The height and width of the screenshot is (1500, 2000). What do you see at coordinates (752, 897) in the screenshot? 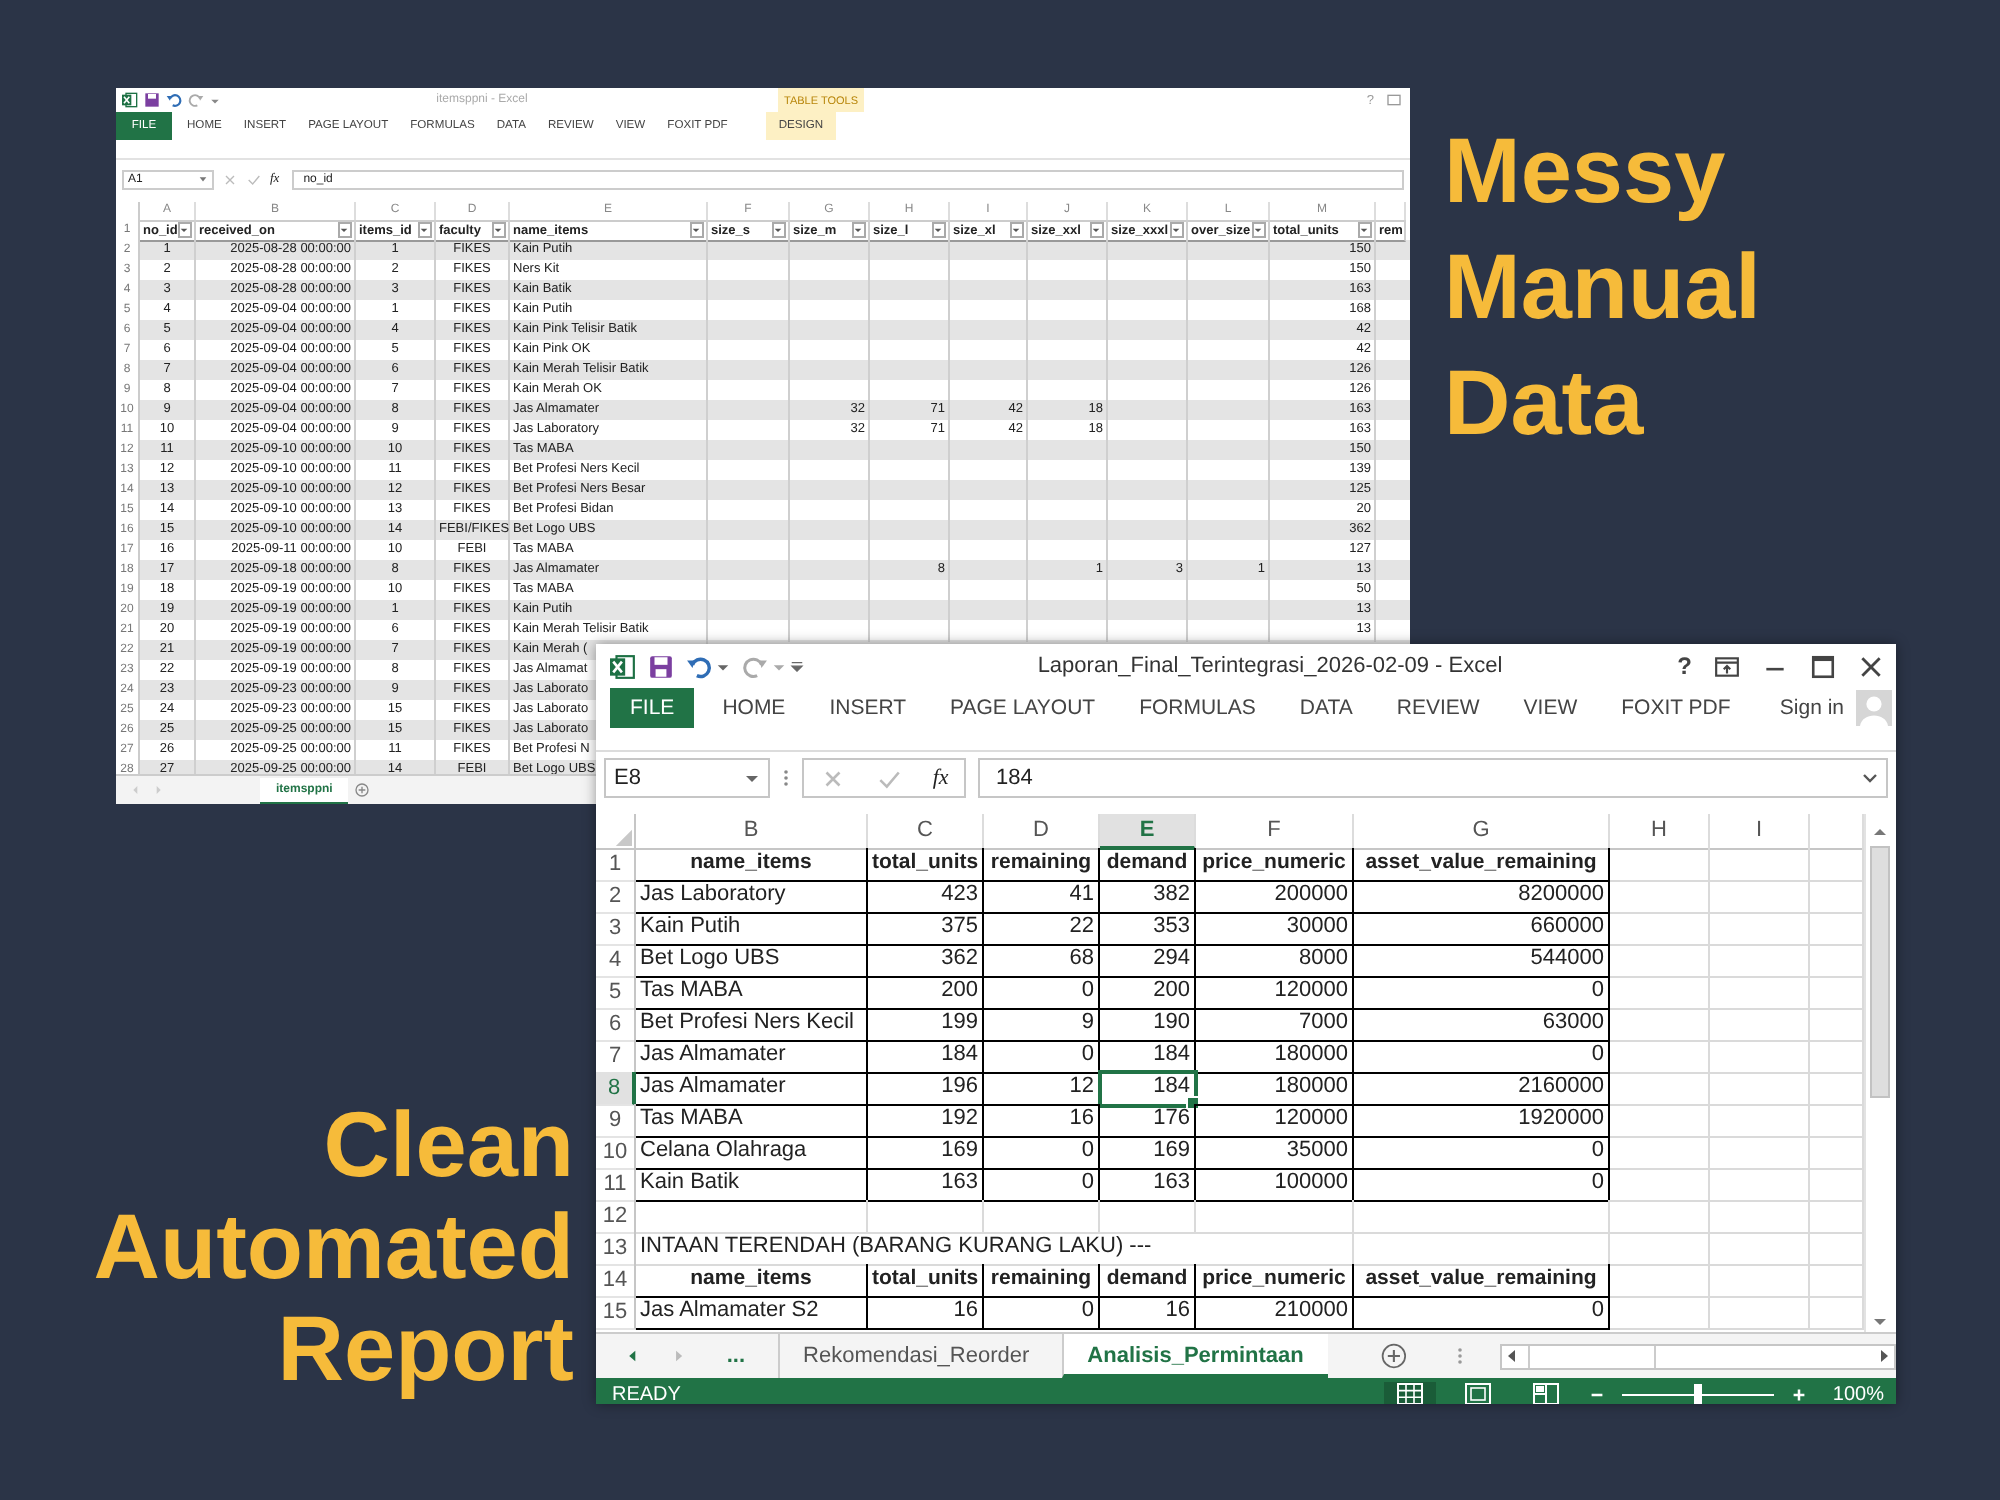
I see `table-cell: Jas Laboratory` at bounding box center [752, 897].